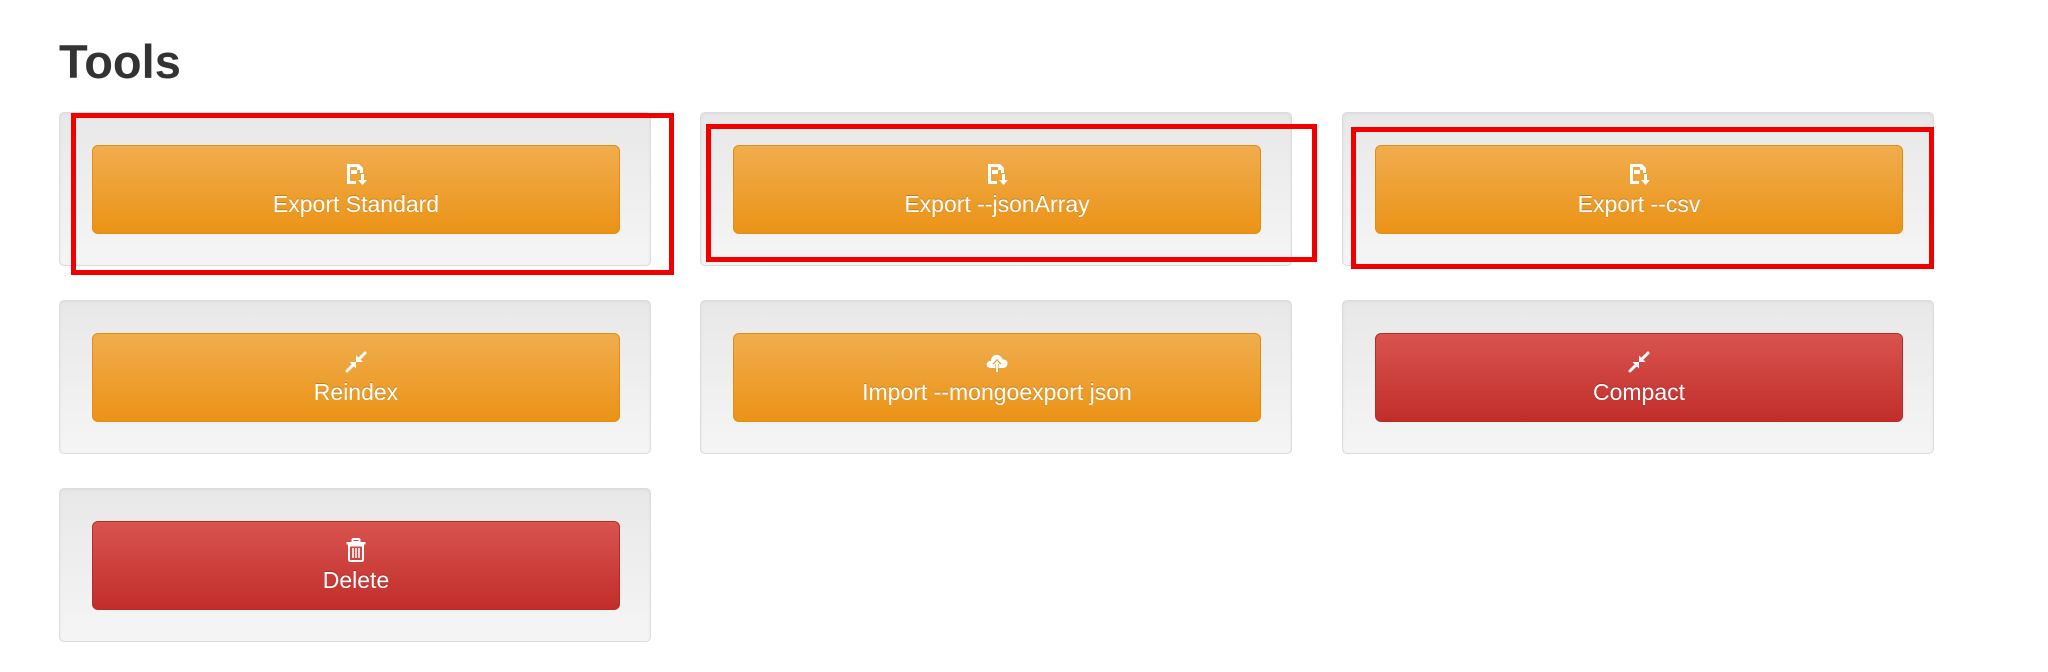 The width and height of the screenshot is (2048, 672). I want to click on export-standard-button: Export Standard, so click(356, 189).